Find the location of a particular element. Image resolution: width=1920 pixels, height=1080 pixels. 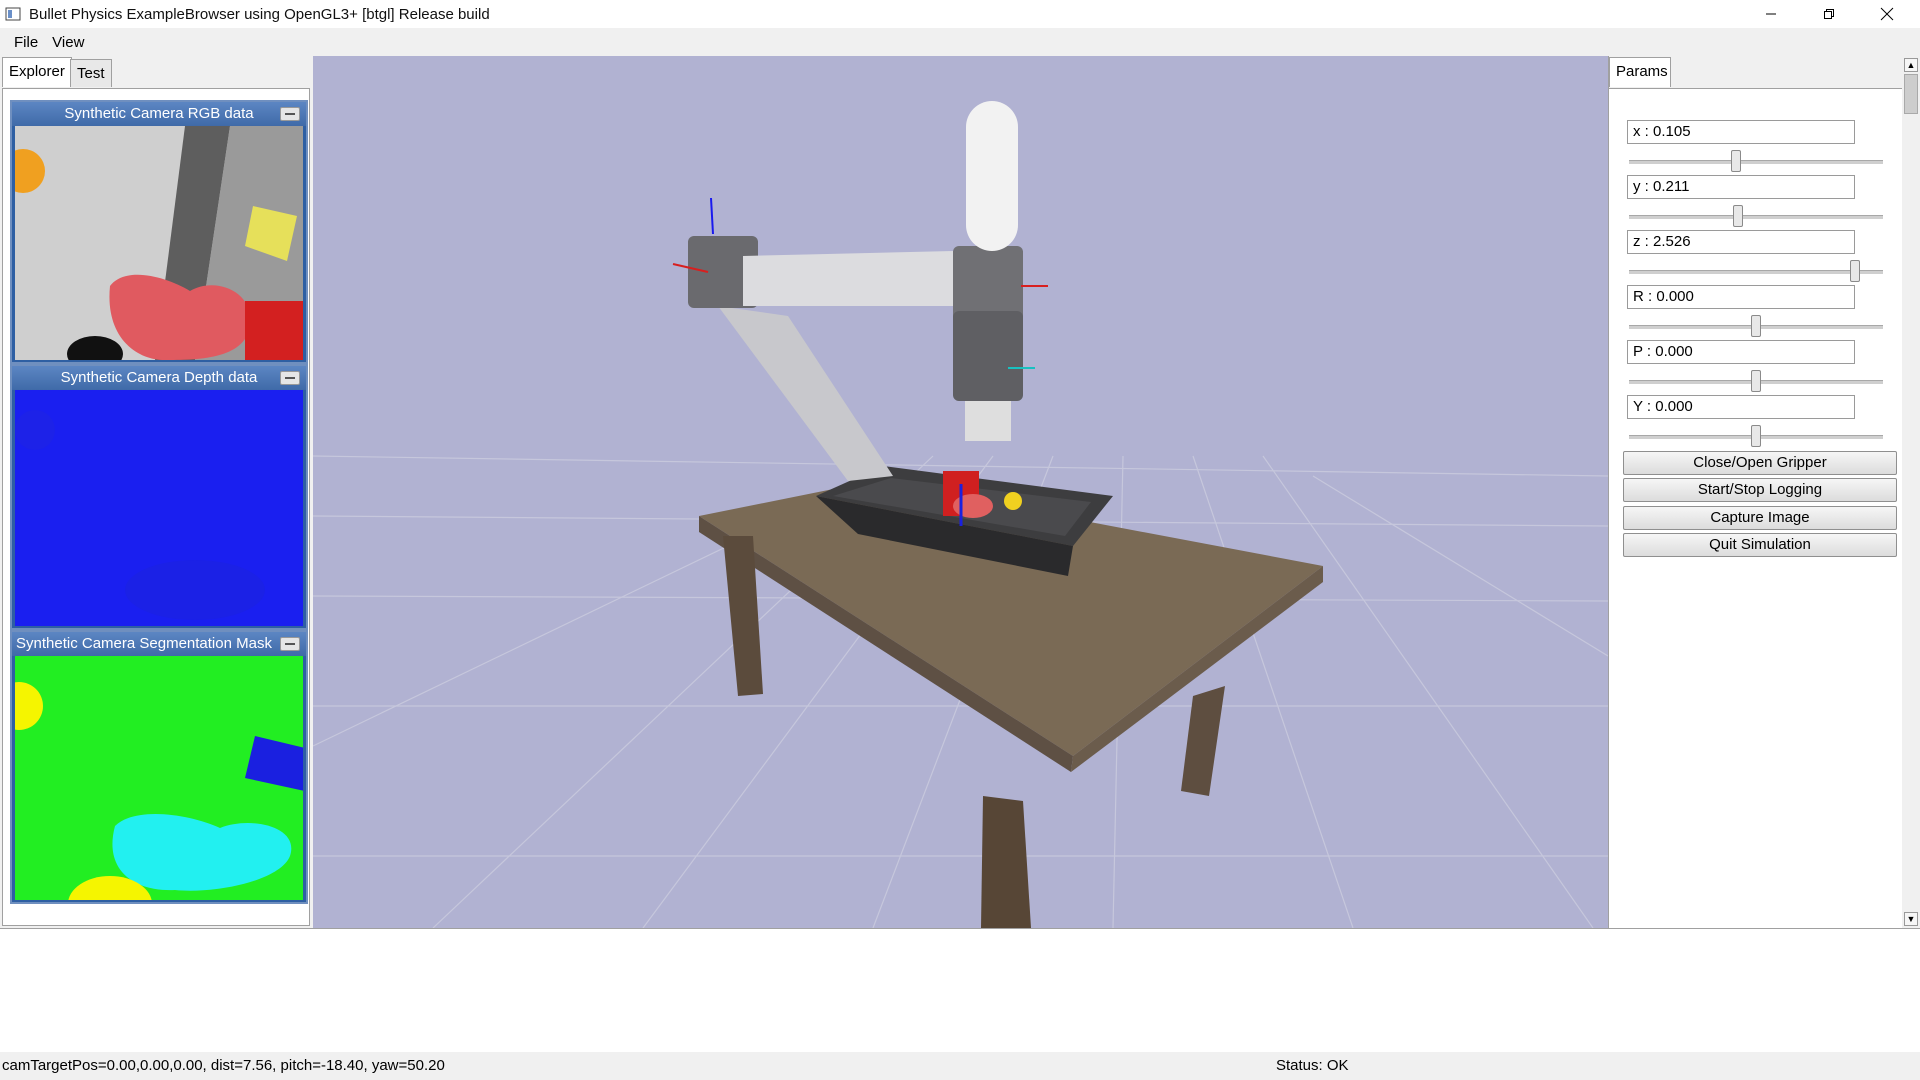

tab-test: Test is located at coordinates (91, 73).